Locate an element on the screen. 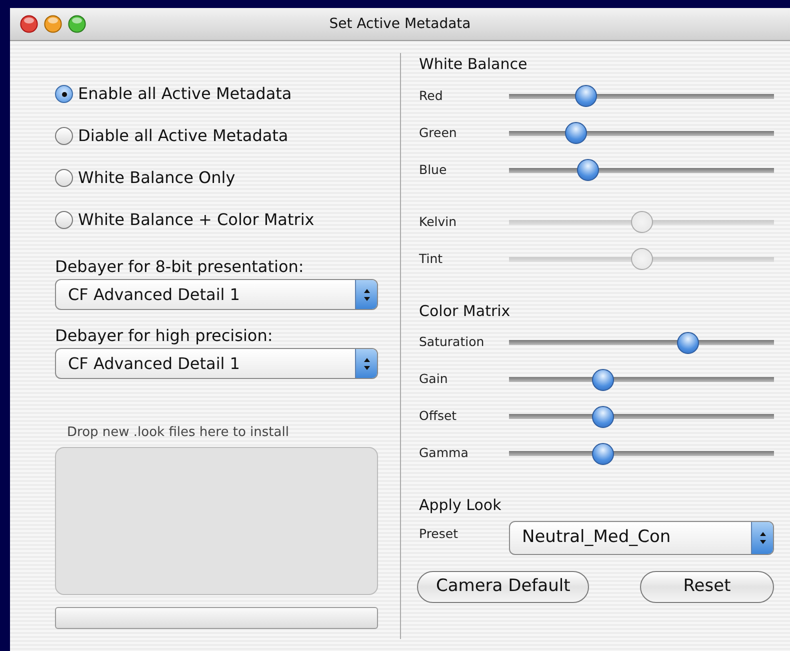  radio-label: White Balance + Color Matrix is located at coordinates (196, 220).